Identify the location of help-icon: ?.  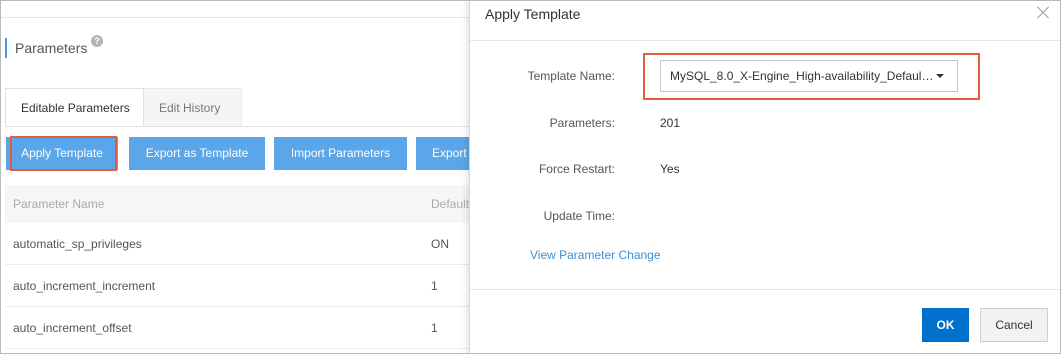
(97, 41).